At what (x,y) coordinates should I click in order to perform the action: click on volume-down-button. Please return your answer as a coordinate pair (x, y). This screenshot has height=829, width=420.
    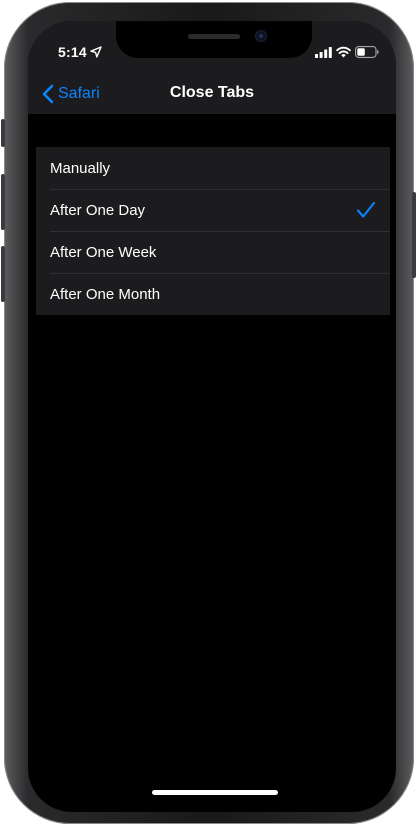
    Looking at the image, I should click on (3, 274).